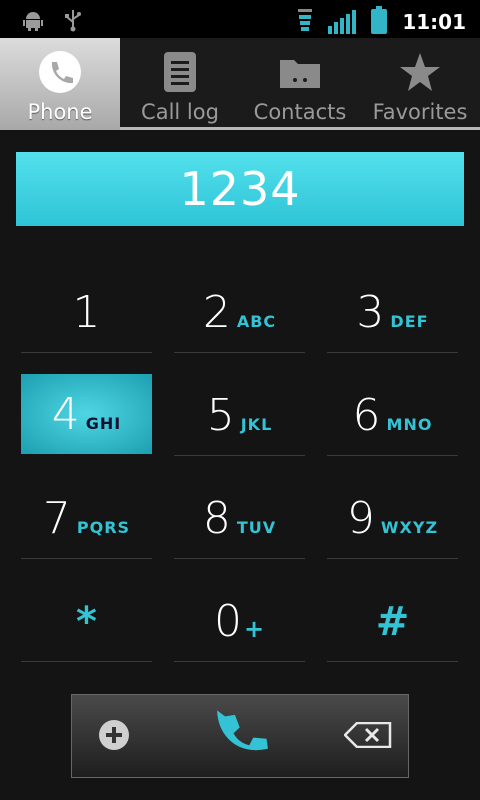  I want to click on dialed-number: 1234, so click(240, 189).